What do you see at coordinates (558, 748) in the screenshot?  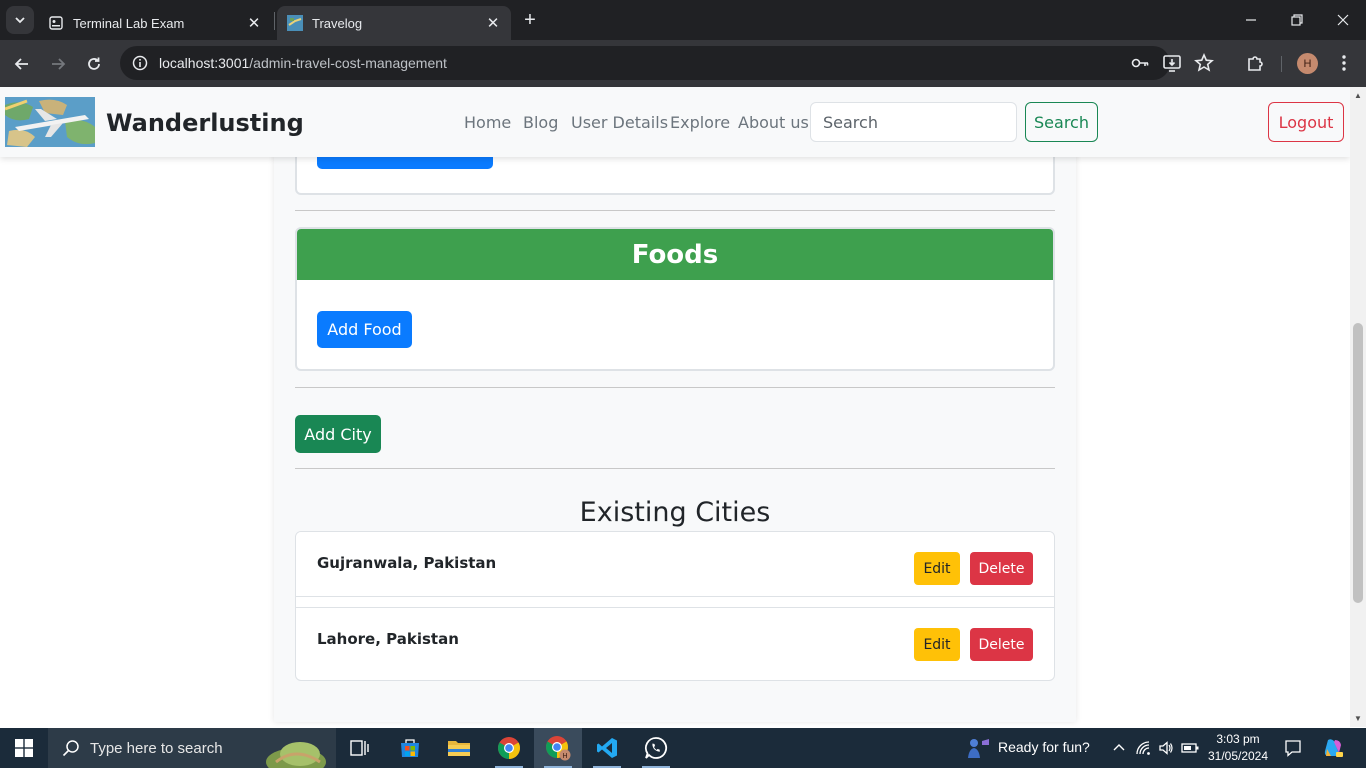 I see `chrome-profile-icon: H` at bounding box center [558, 748].